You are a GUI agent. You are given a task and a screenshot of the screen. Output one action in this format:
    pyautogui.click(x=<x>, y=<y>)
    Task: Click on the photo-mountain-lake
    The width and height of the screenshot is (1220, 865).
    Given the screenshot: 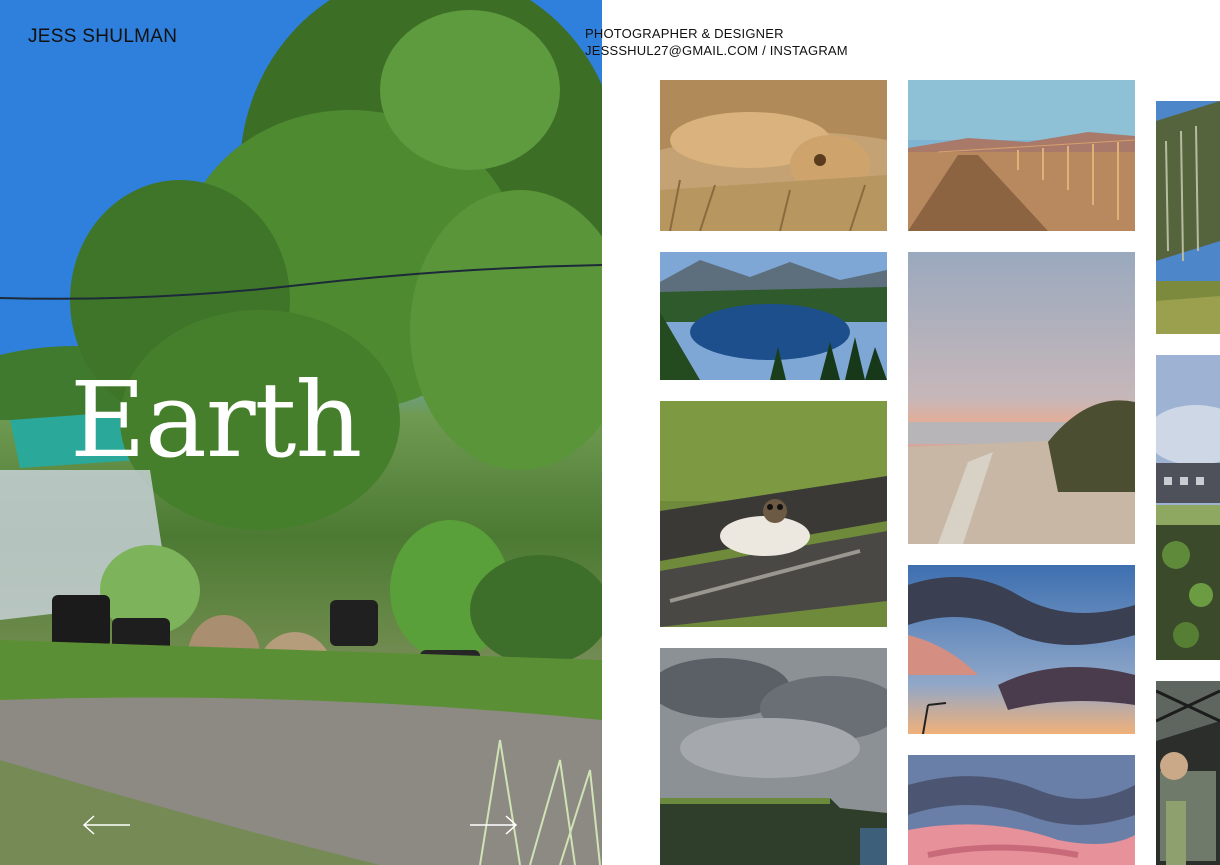 What is the action you would take?
    pyautogui.click(x=773, y=316)
    